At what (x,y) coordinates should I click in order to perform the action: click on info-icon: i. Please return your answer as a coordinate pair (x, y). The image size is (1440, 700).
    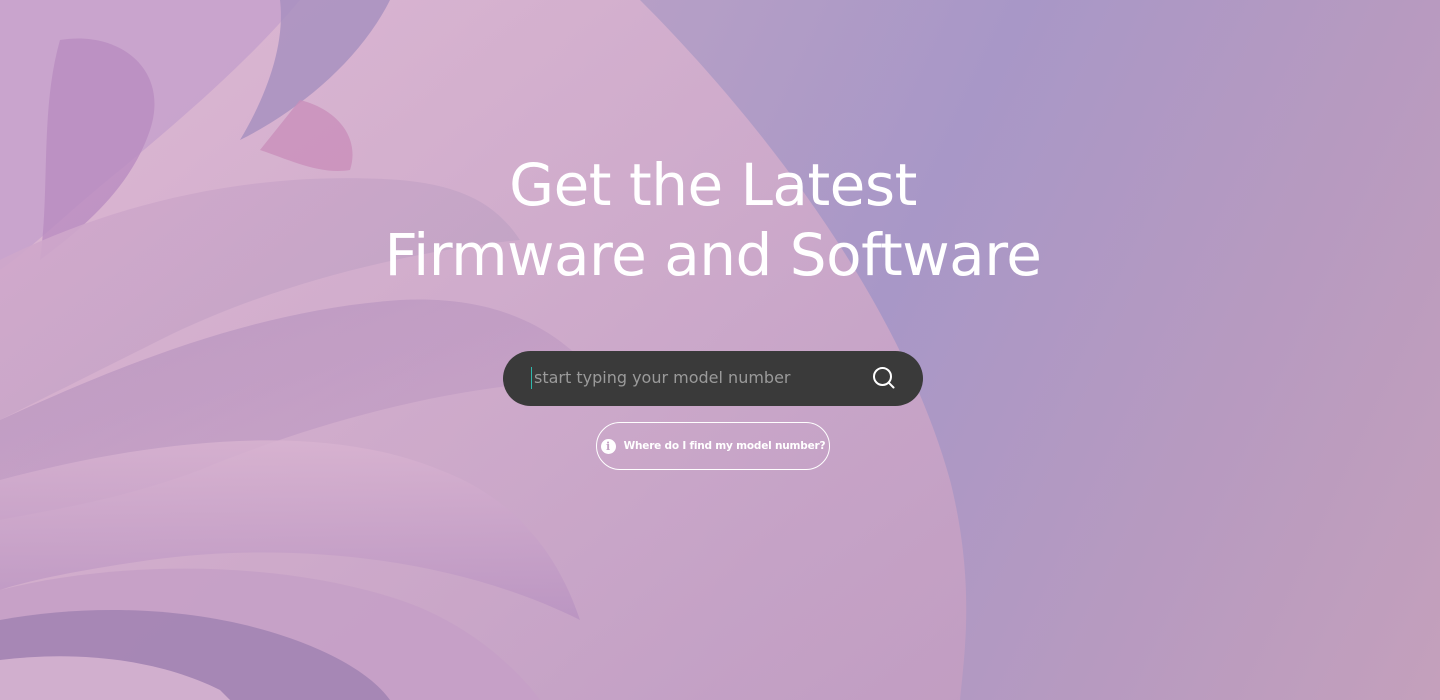
    Looking at the image, I should click on (608, 446).